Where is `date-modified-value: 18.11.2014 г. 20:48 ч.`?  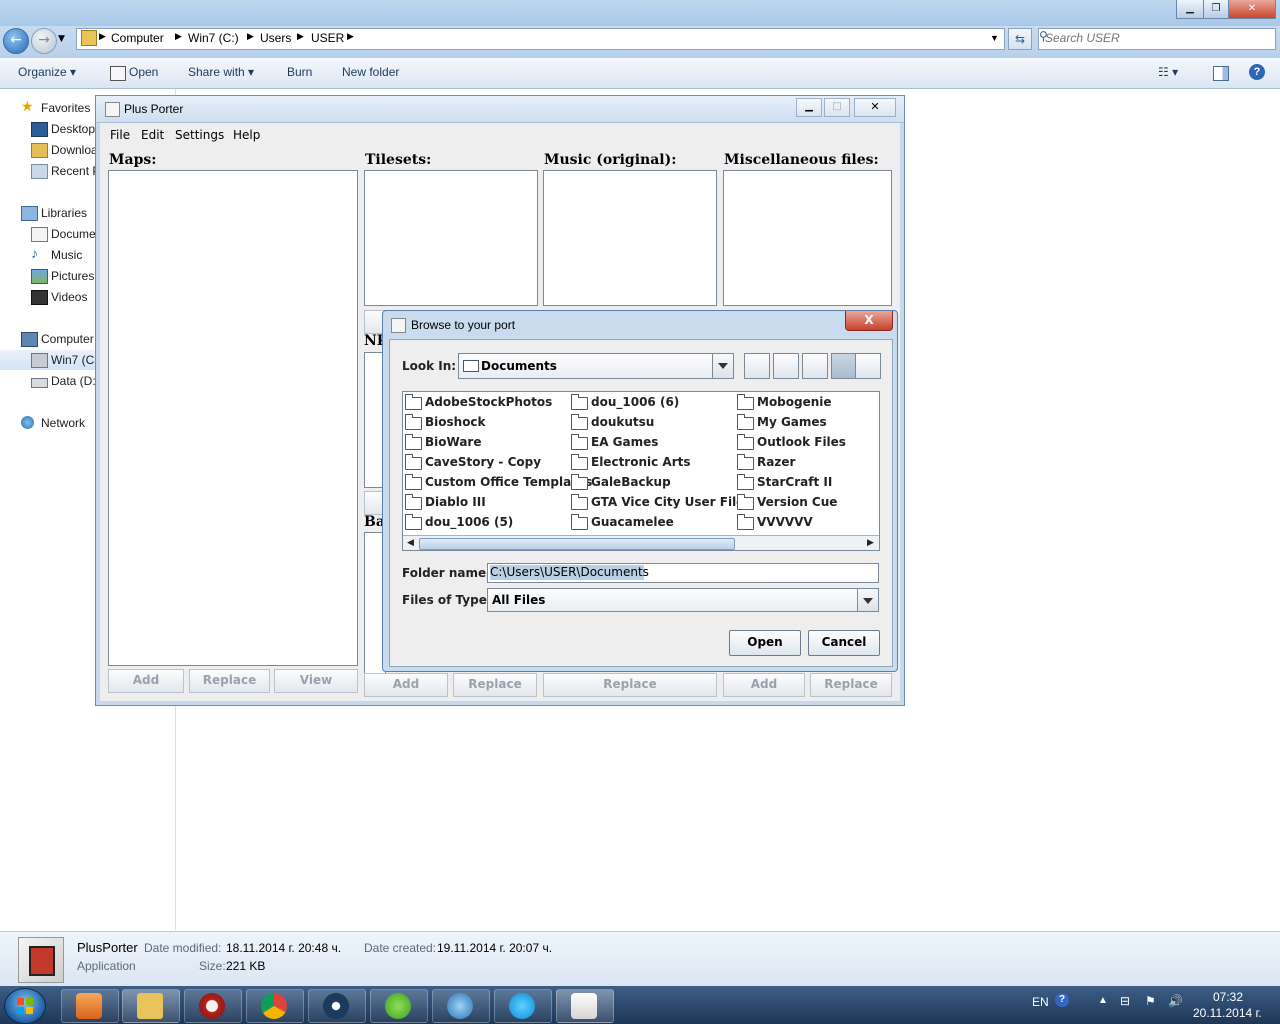
date-modified-value: 18.11.2014 г. 20:48 ч. is located at coordinates (284, 948).